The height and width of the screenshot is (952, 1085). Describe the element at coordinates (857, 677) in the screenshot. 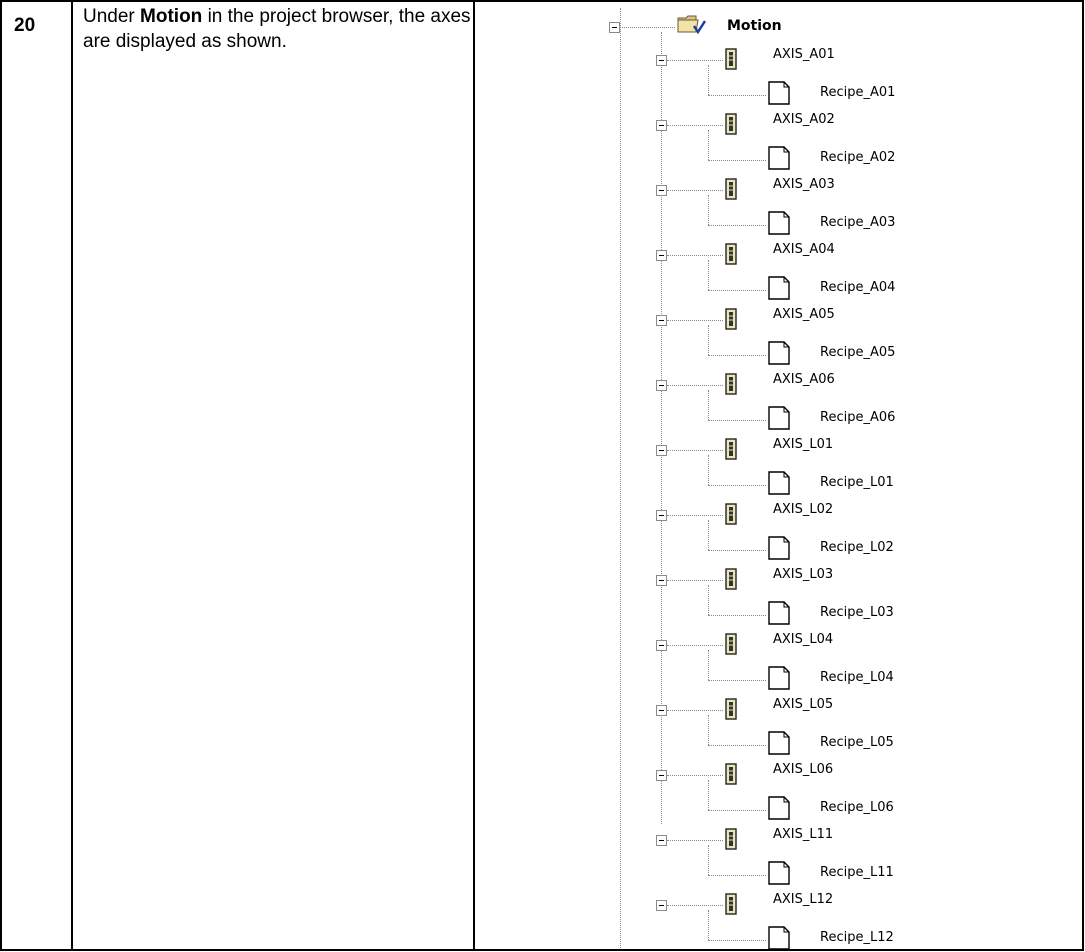

I see `recipe-label: Recipe_L04` at that location.